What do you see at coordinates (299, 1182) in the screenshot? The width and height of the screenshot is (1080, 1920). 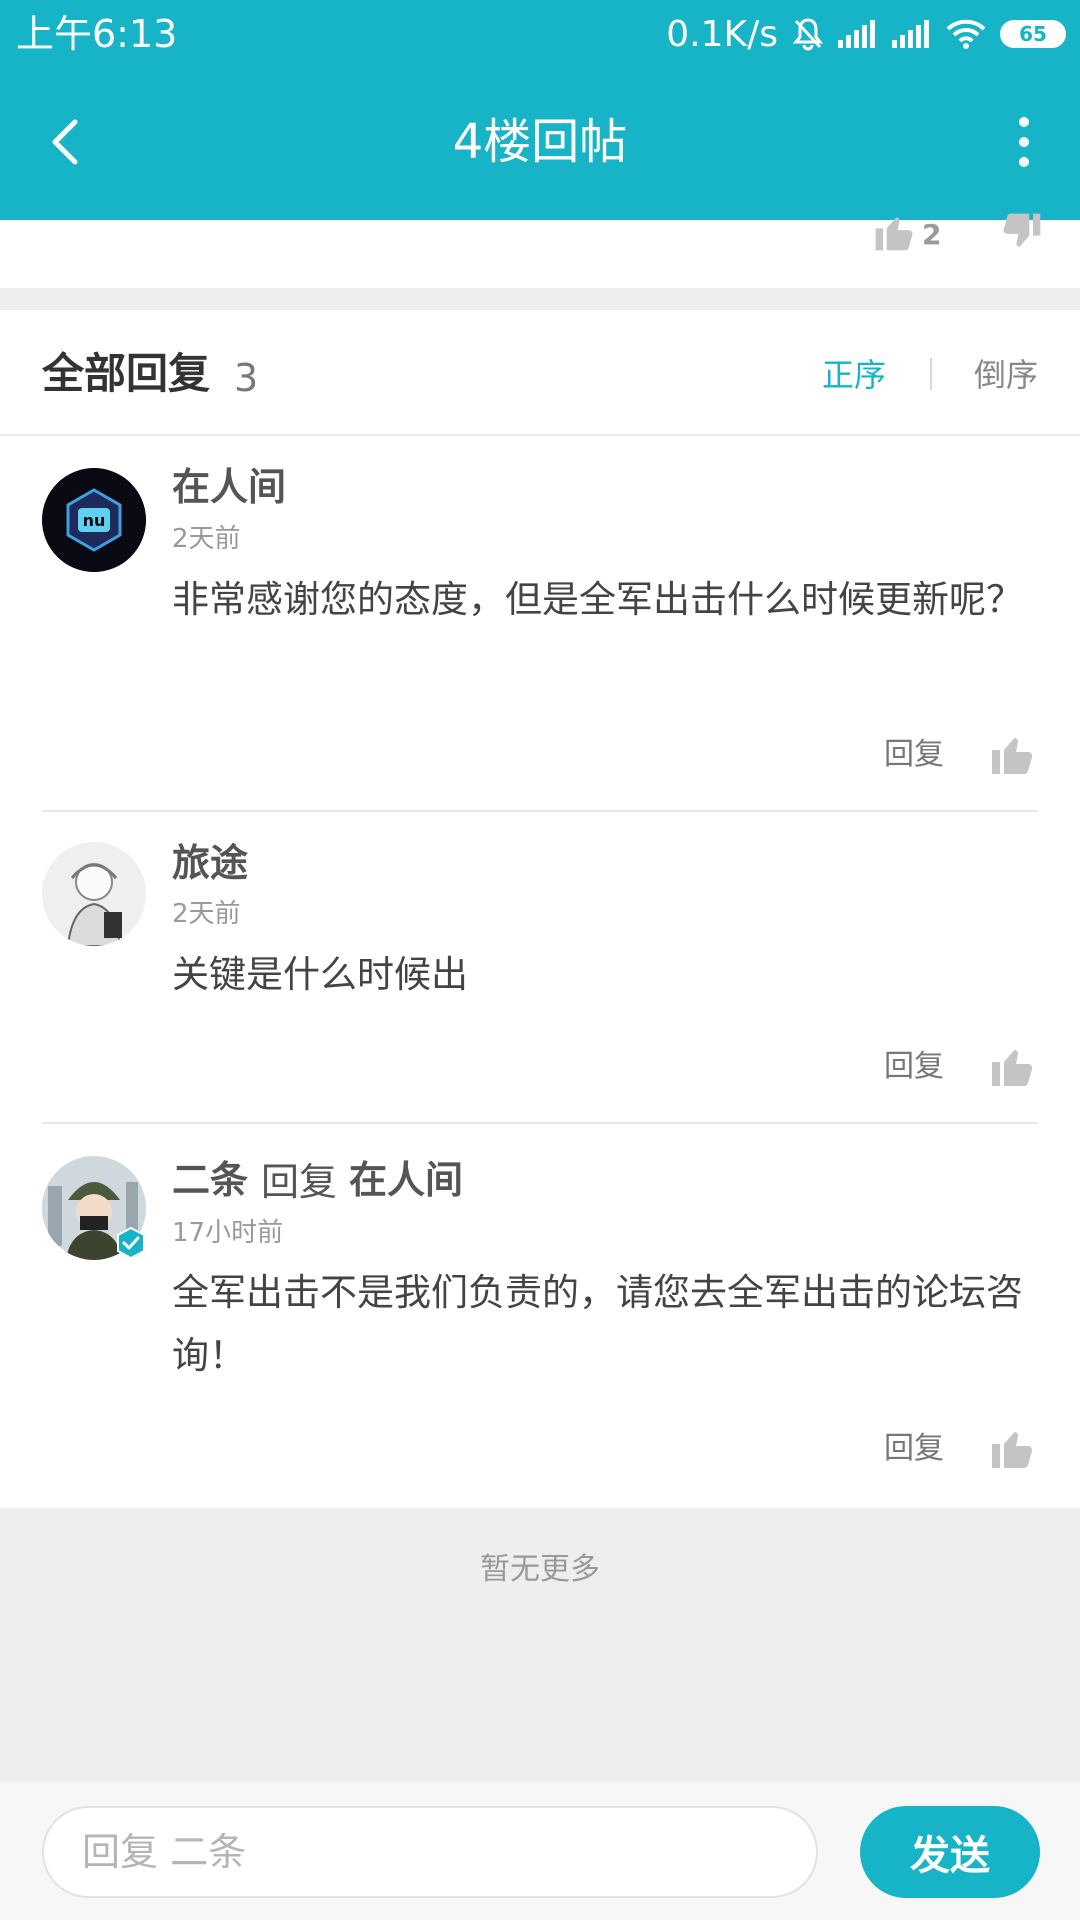 I see `reply-to-label: 回复` at bounding box center [299, 1182].